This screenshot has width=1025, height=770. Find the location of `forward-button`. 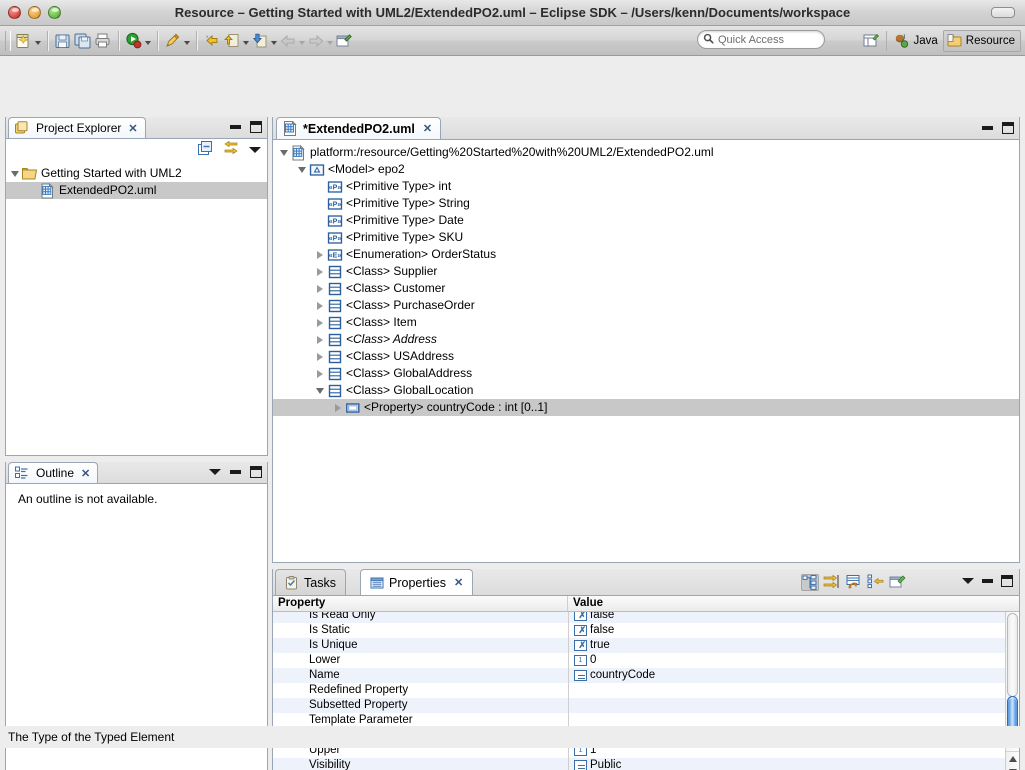

forward-button is located at coordinates (320, 41).